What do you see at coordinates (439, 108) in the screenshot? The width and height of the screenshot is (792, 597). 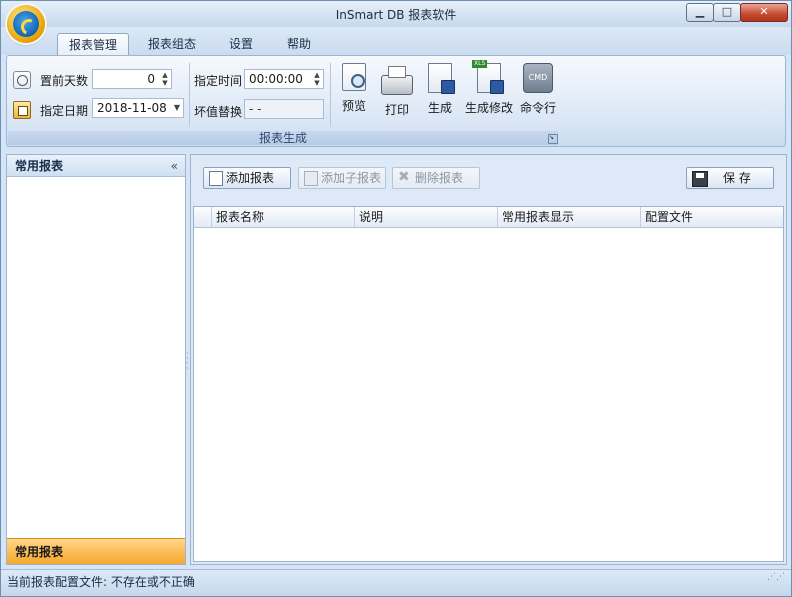 I see `generate-label: 生成` at bounding box center [439, 108].